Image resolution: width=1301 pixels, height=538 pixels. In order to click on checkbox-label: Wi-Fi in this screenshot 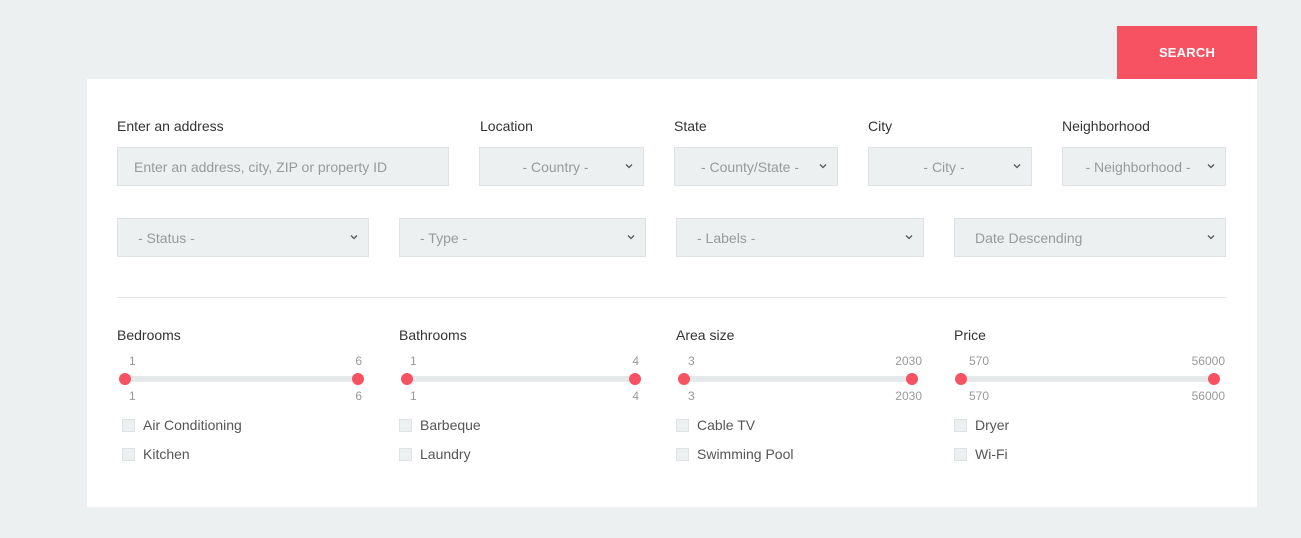, I will do `click(991, 454)`.